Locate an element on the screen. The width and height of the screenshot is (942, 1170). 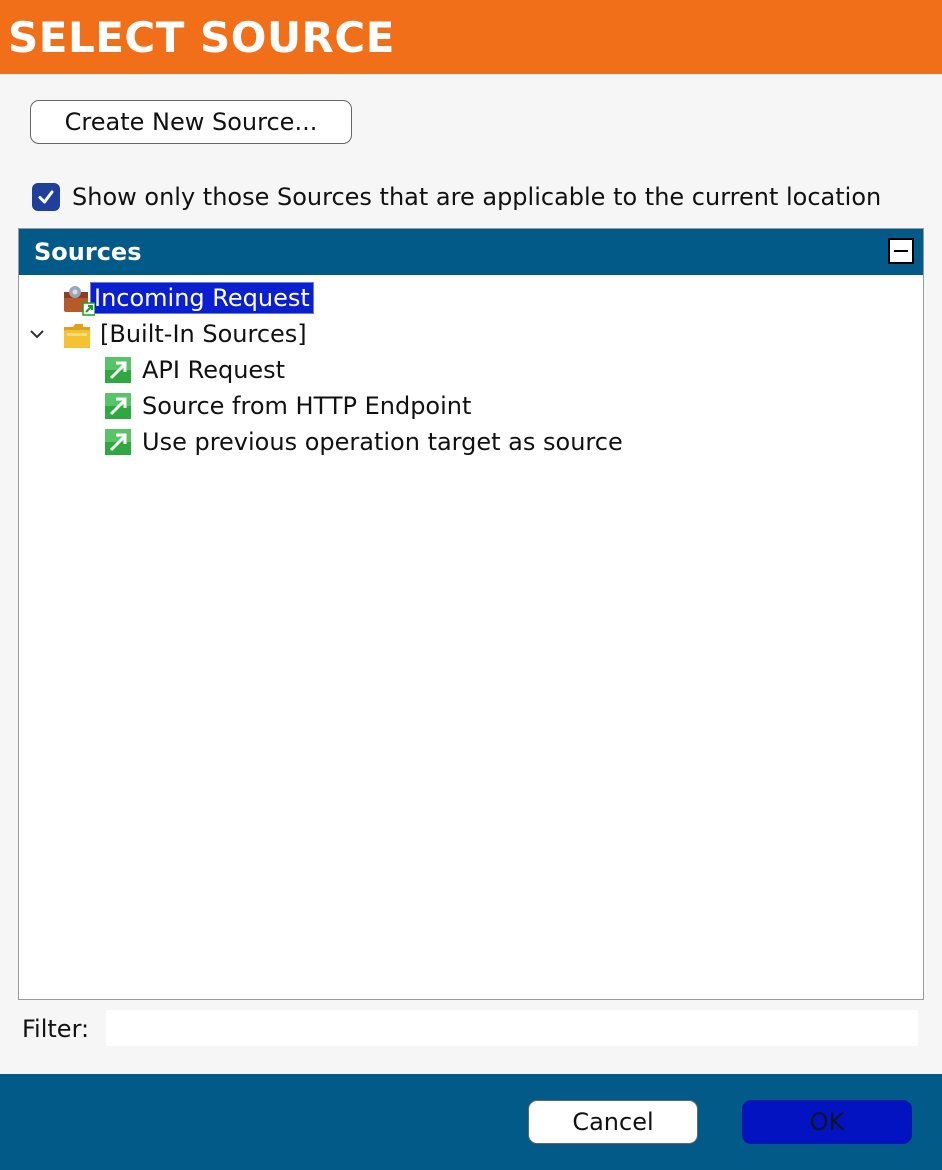
tree-item-http-endpoint: Source from HTTP Endpoint is located at coordinates (288, 406).